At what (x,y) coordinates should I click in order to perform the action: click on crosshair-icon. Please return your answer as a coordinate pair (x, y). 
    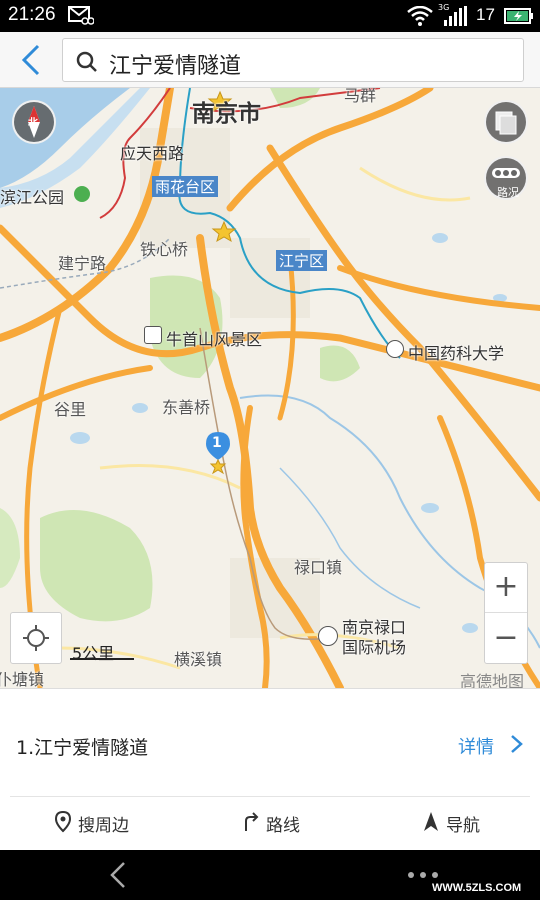
    Looking at the image, I should click on (36, 638).